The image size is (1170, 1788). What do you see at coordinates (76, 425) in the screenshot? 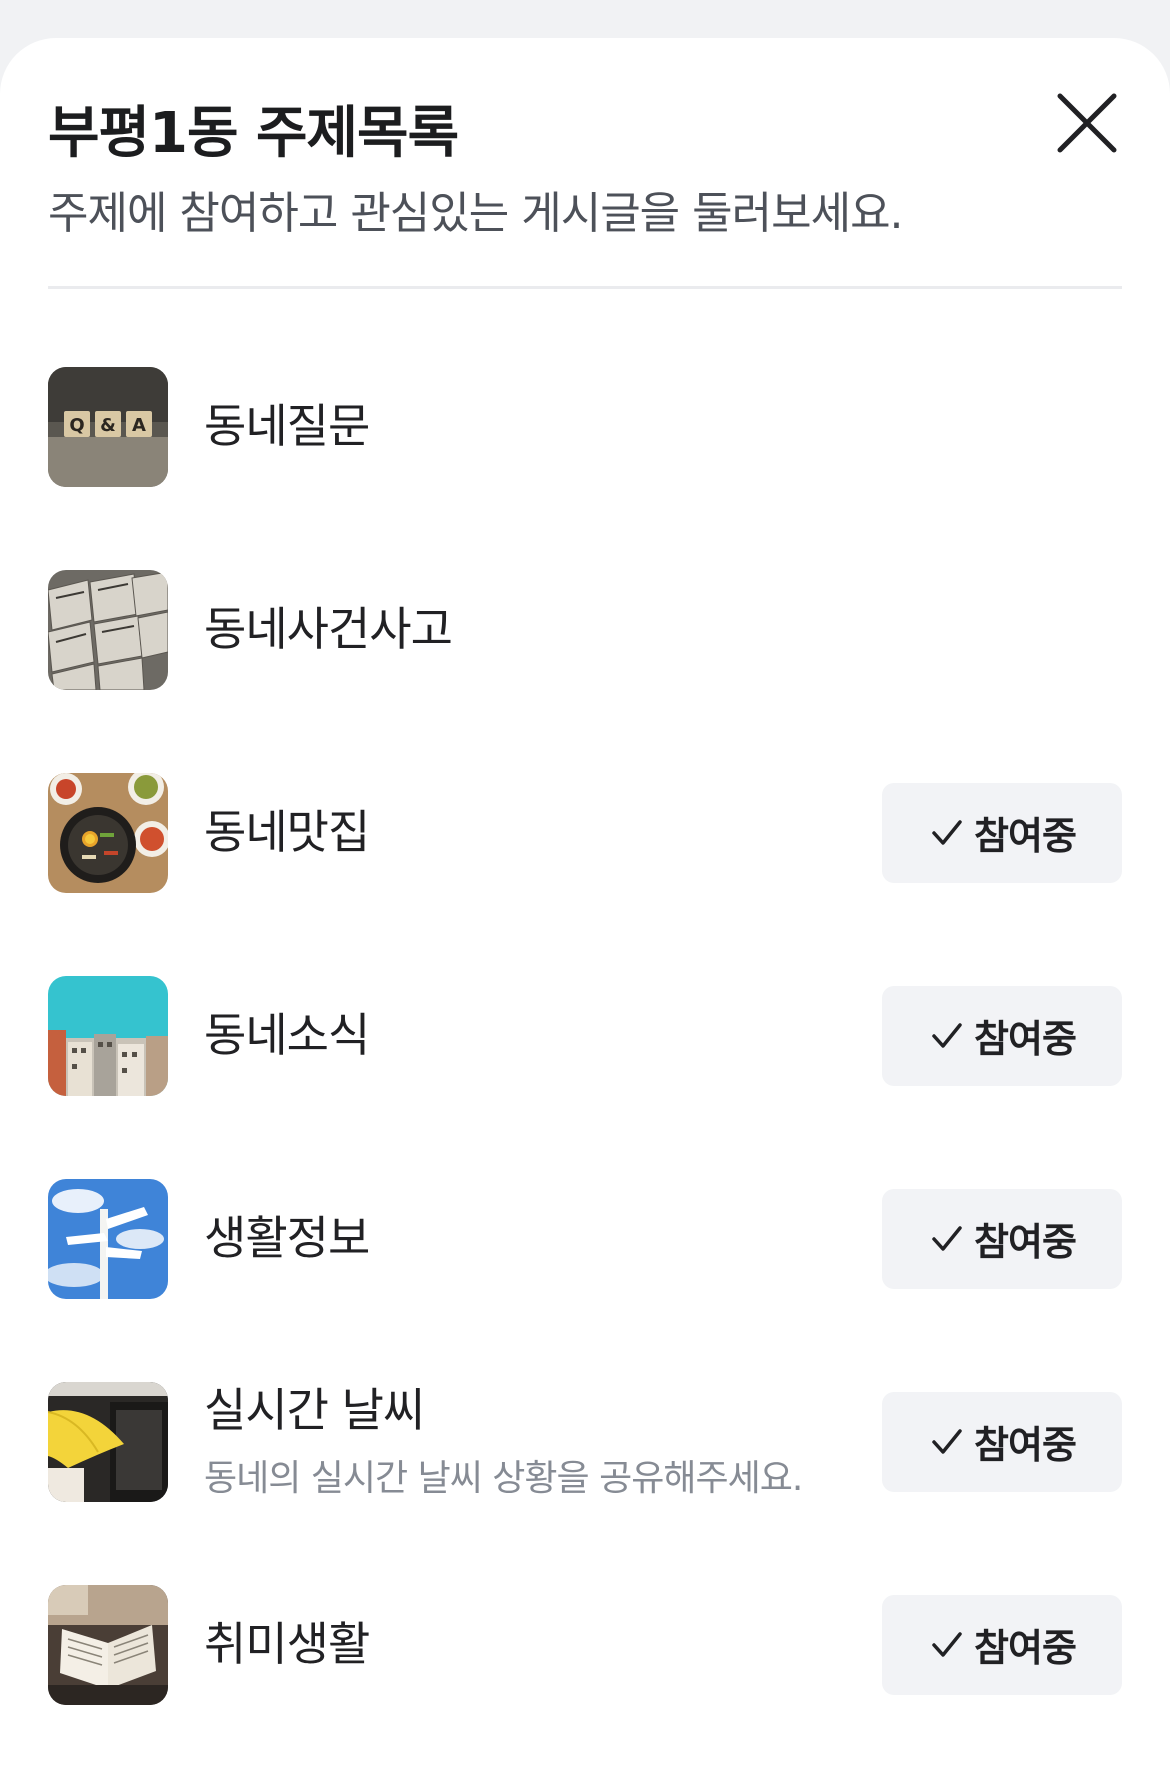
I see `svg-text: Q` at bounding box center [76, 425].